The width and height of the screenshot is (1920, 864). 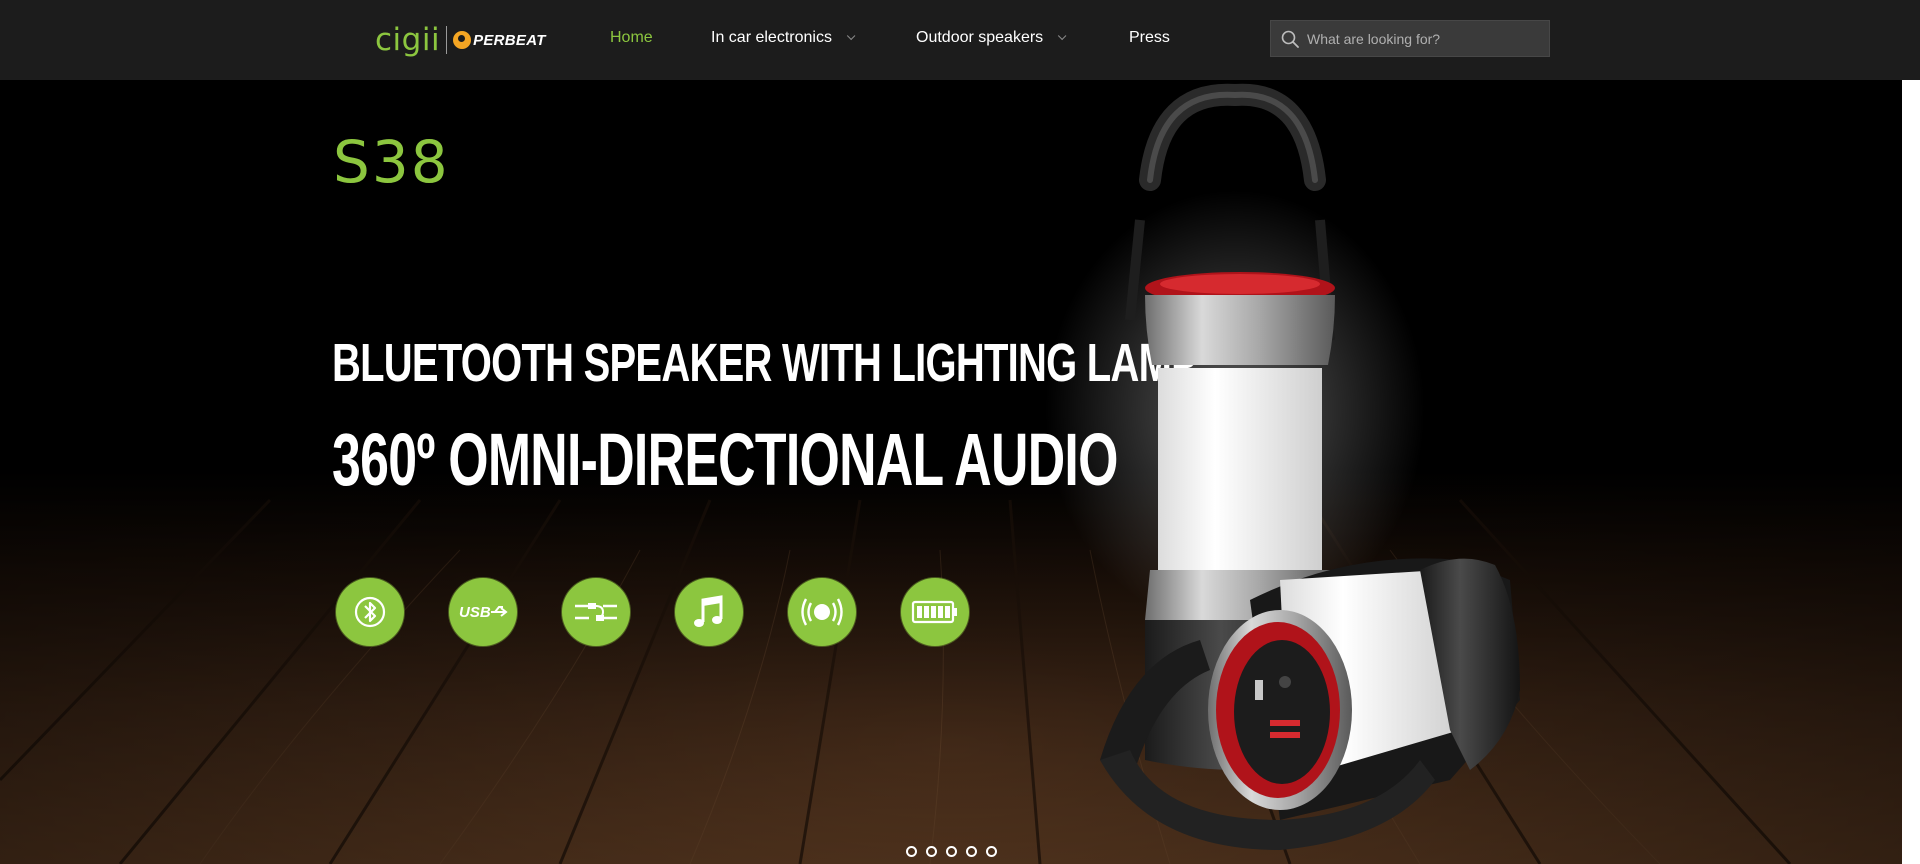 I want to click on feature-icons: USB, so click(x=652, y=612).